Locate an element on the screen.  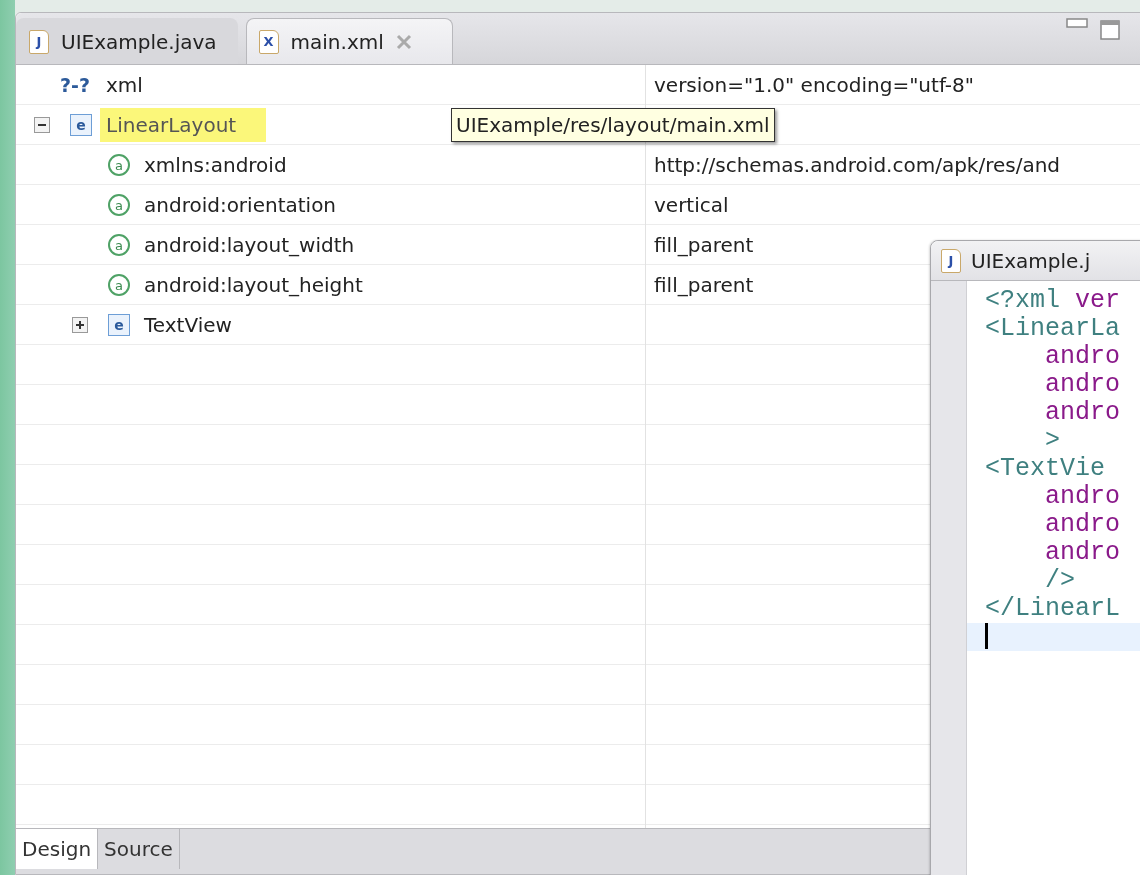
tree-node-name: android:layout_width is located at coordinates (249, 245).